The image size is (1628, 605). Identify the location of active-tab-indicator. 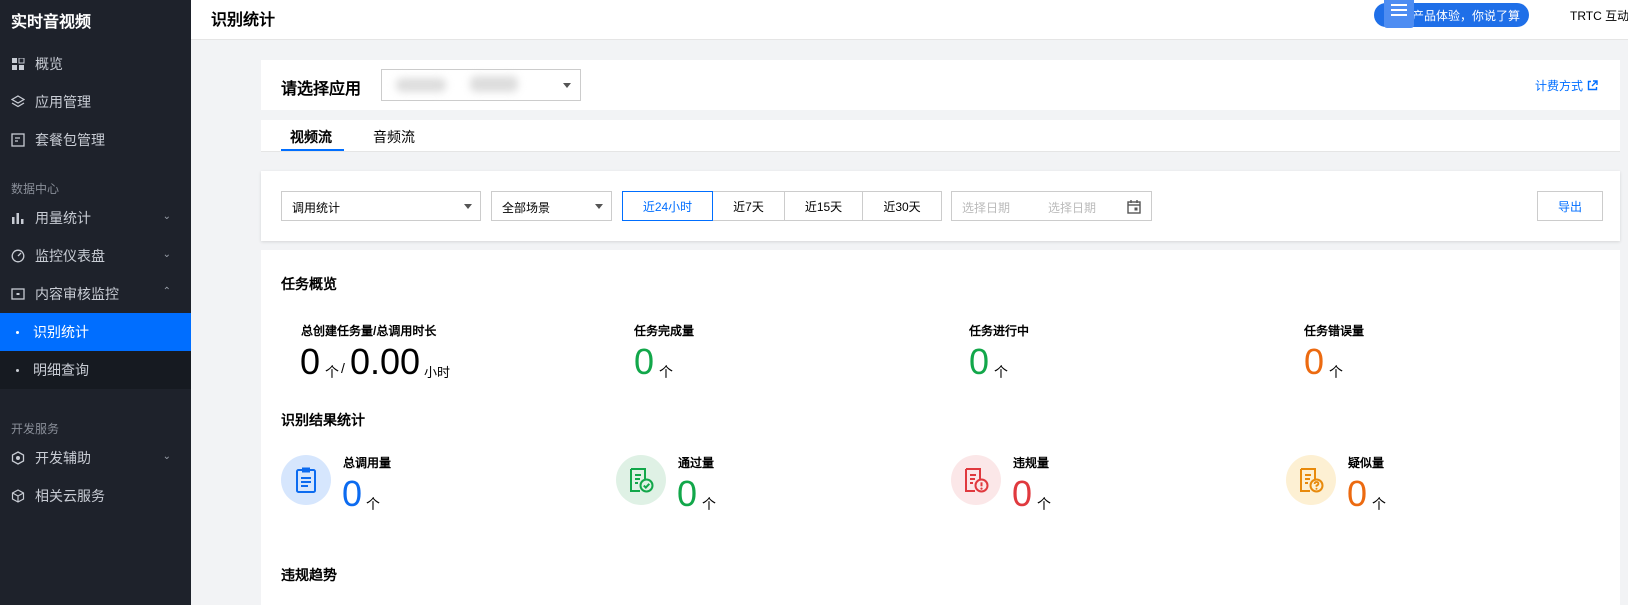
(312, 150).